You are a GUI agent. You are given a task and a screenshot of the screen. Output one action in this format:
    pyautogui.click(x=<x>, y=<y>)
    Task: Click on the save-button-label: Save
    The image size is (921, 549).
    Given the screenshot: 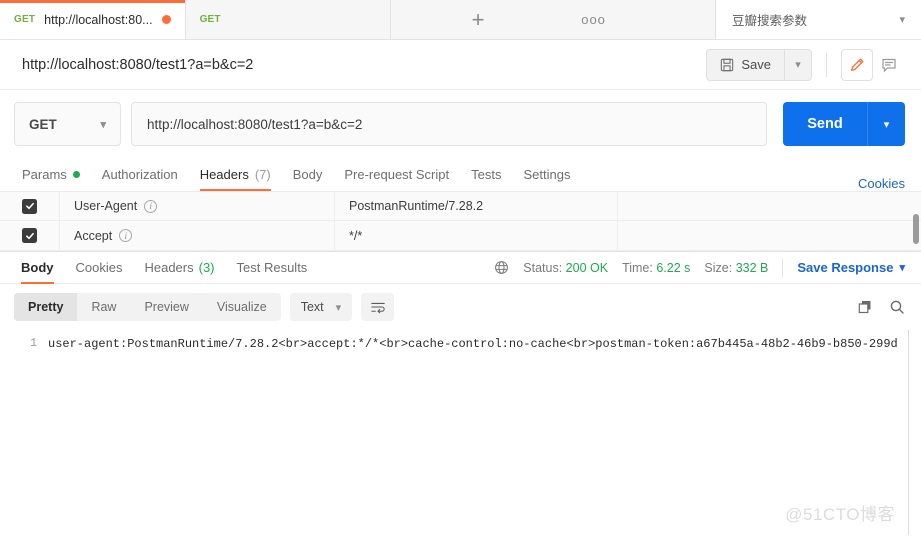 What is the action you would take?
    pyautogui.click(x=756, y=64)
    